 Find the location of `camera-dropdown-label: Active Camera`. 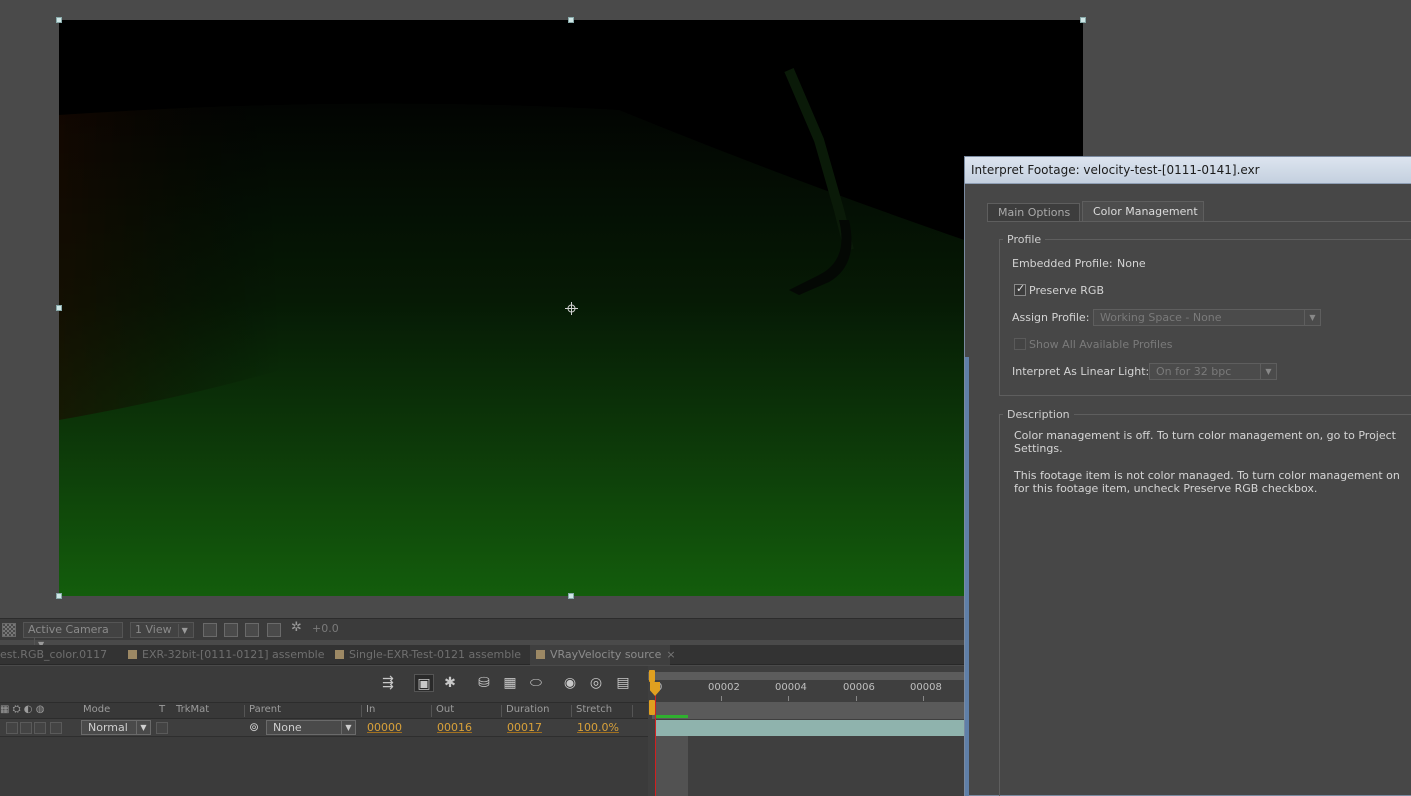

camera-dropdown-label: Active Camera is located at coordinates (68, 629).